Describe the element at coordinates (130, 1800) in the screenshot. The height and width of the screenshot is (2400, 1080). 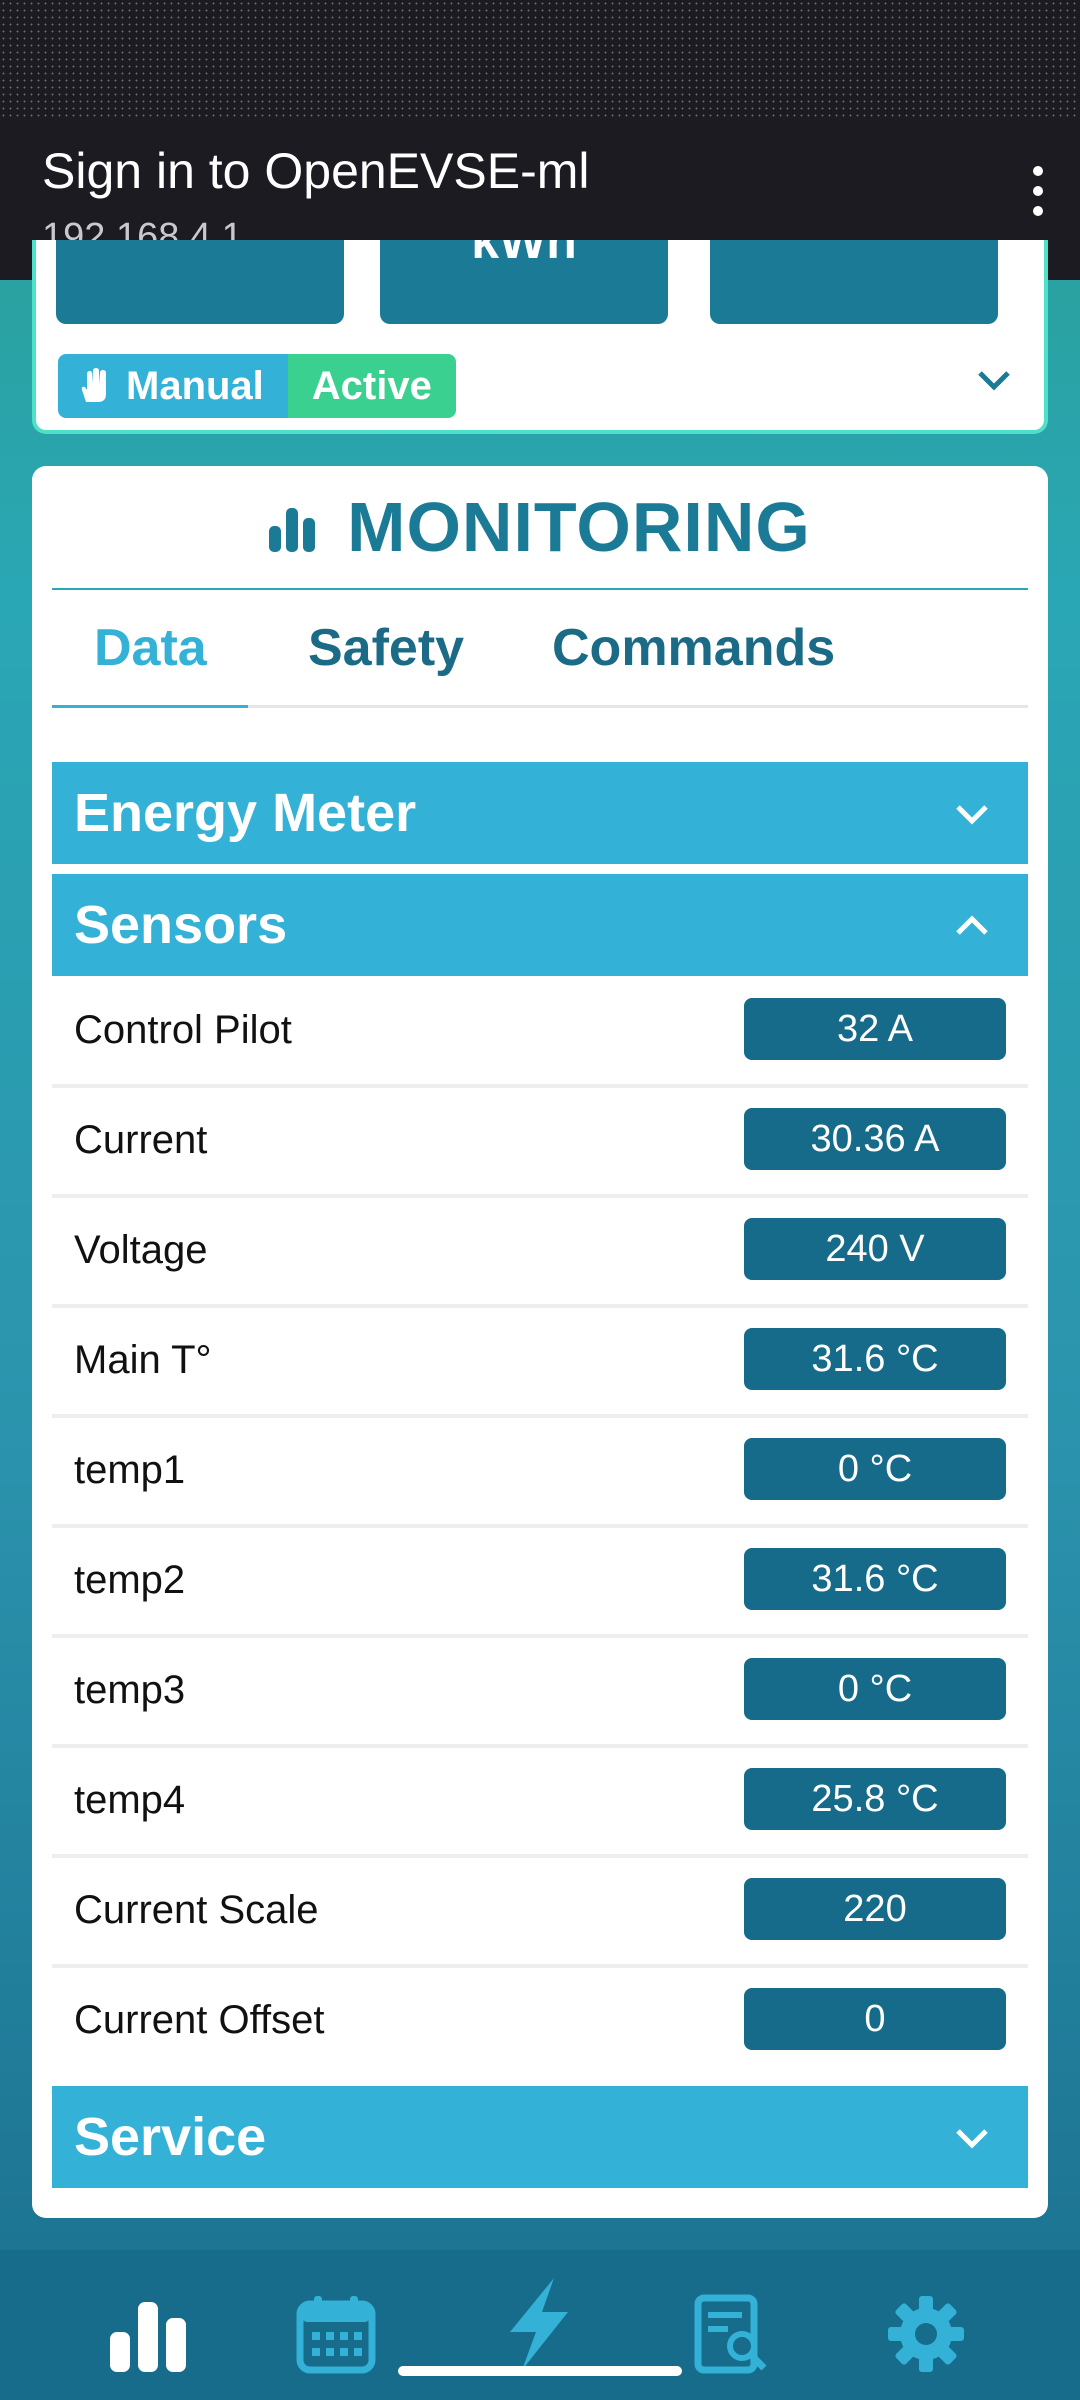
I see `sensor-label: temp4` at that location.